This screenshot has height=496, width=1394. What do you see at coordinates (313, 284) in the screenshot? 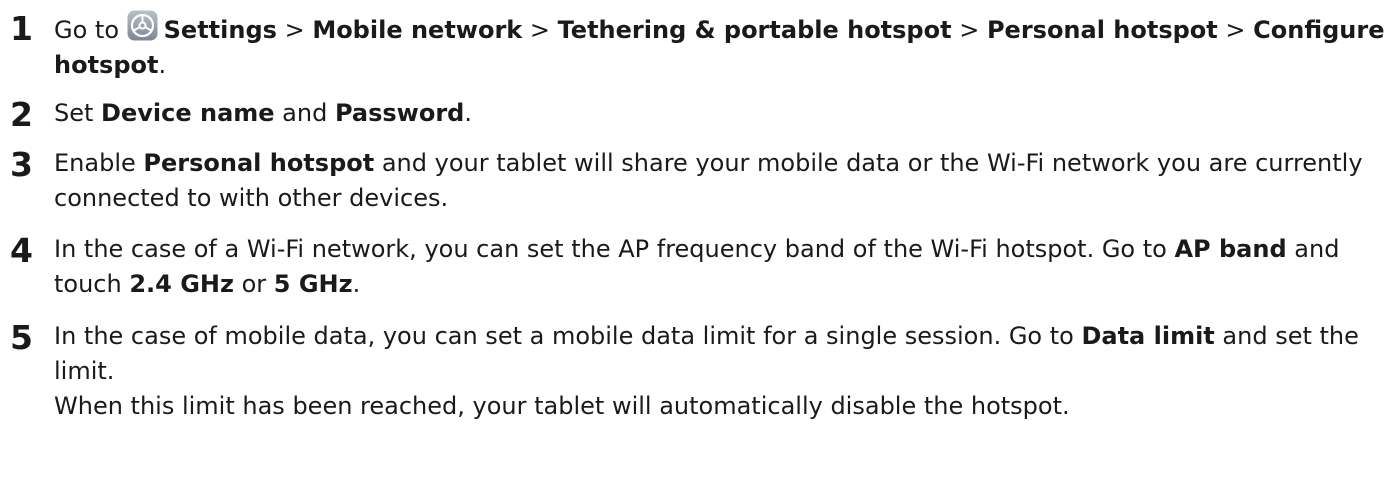
I see `band-5ghz-label: 5 GHz` at bounding box center [313, 284].